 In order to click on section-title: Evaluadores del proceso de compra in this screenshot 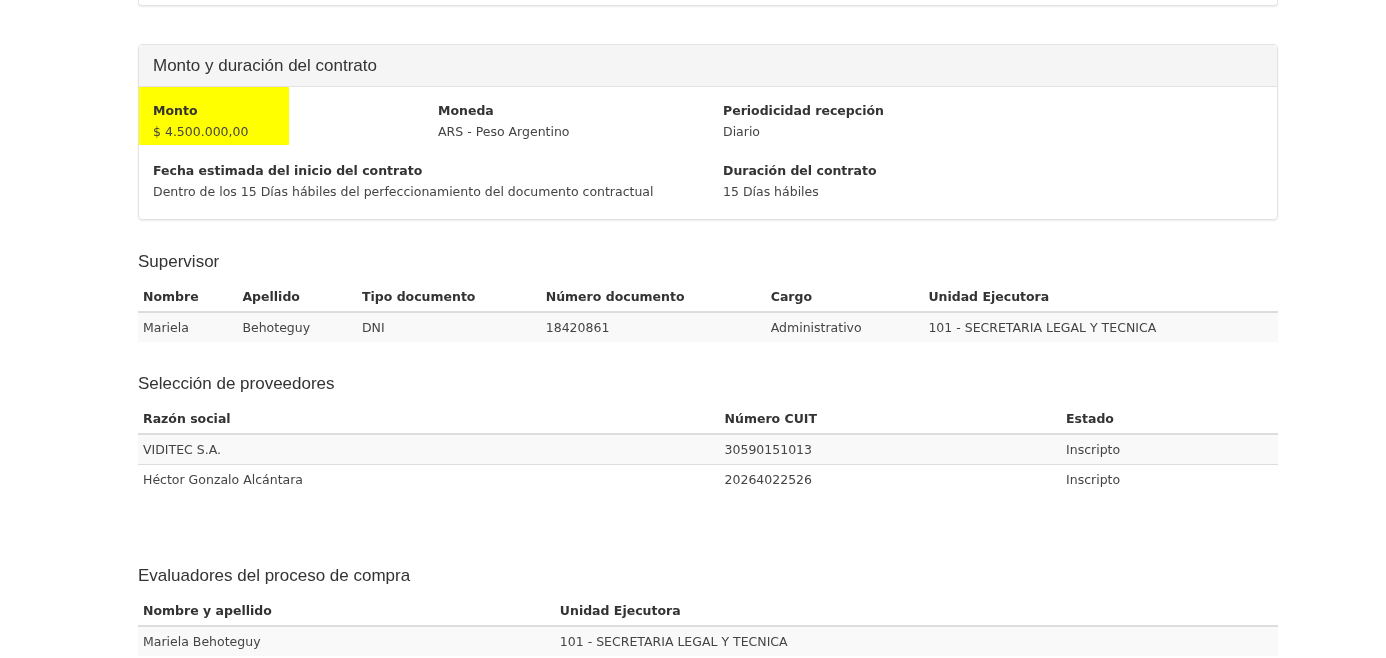, I will do `click(275, 576)`.